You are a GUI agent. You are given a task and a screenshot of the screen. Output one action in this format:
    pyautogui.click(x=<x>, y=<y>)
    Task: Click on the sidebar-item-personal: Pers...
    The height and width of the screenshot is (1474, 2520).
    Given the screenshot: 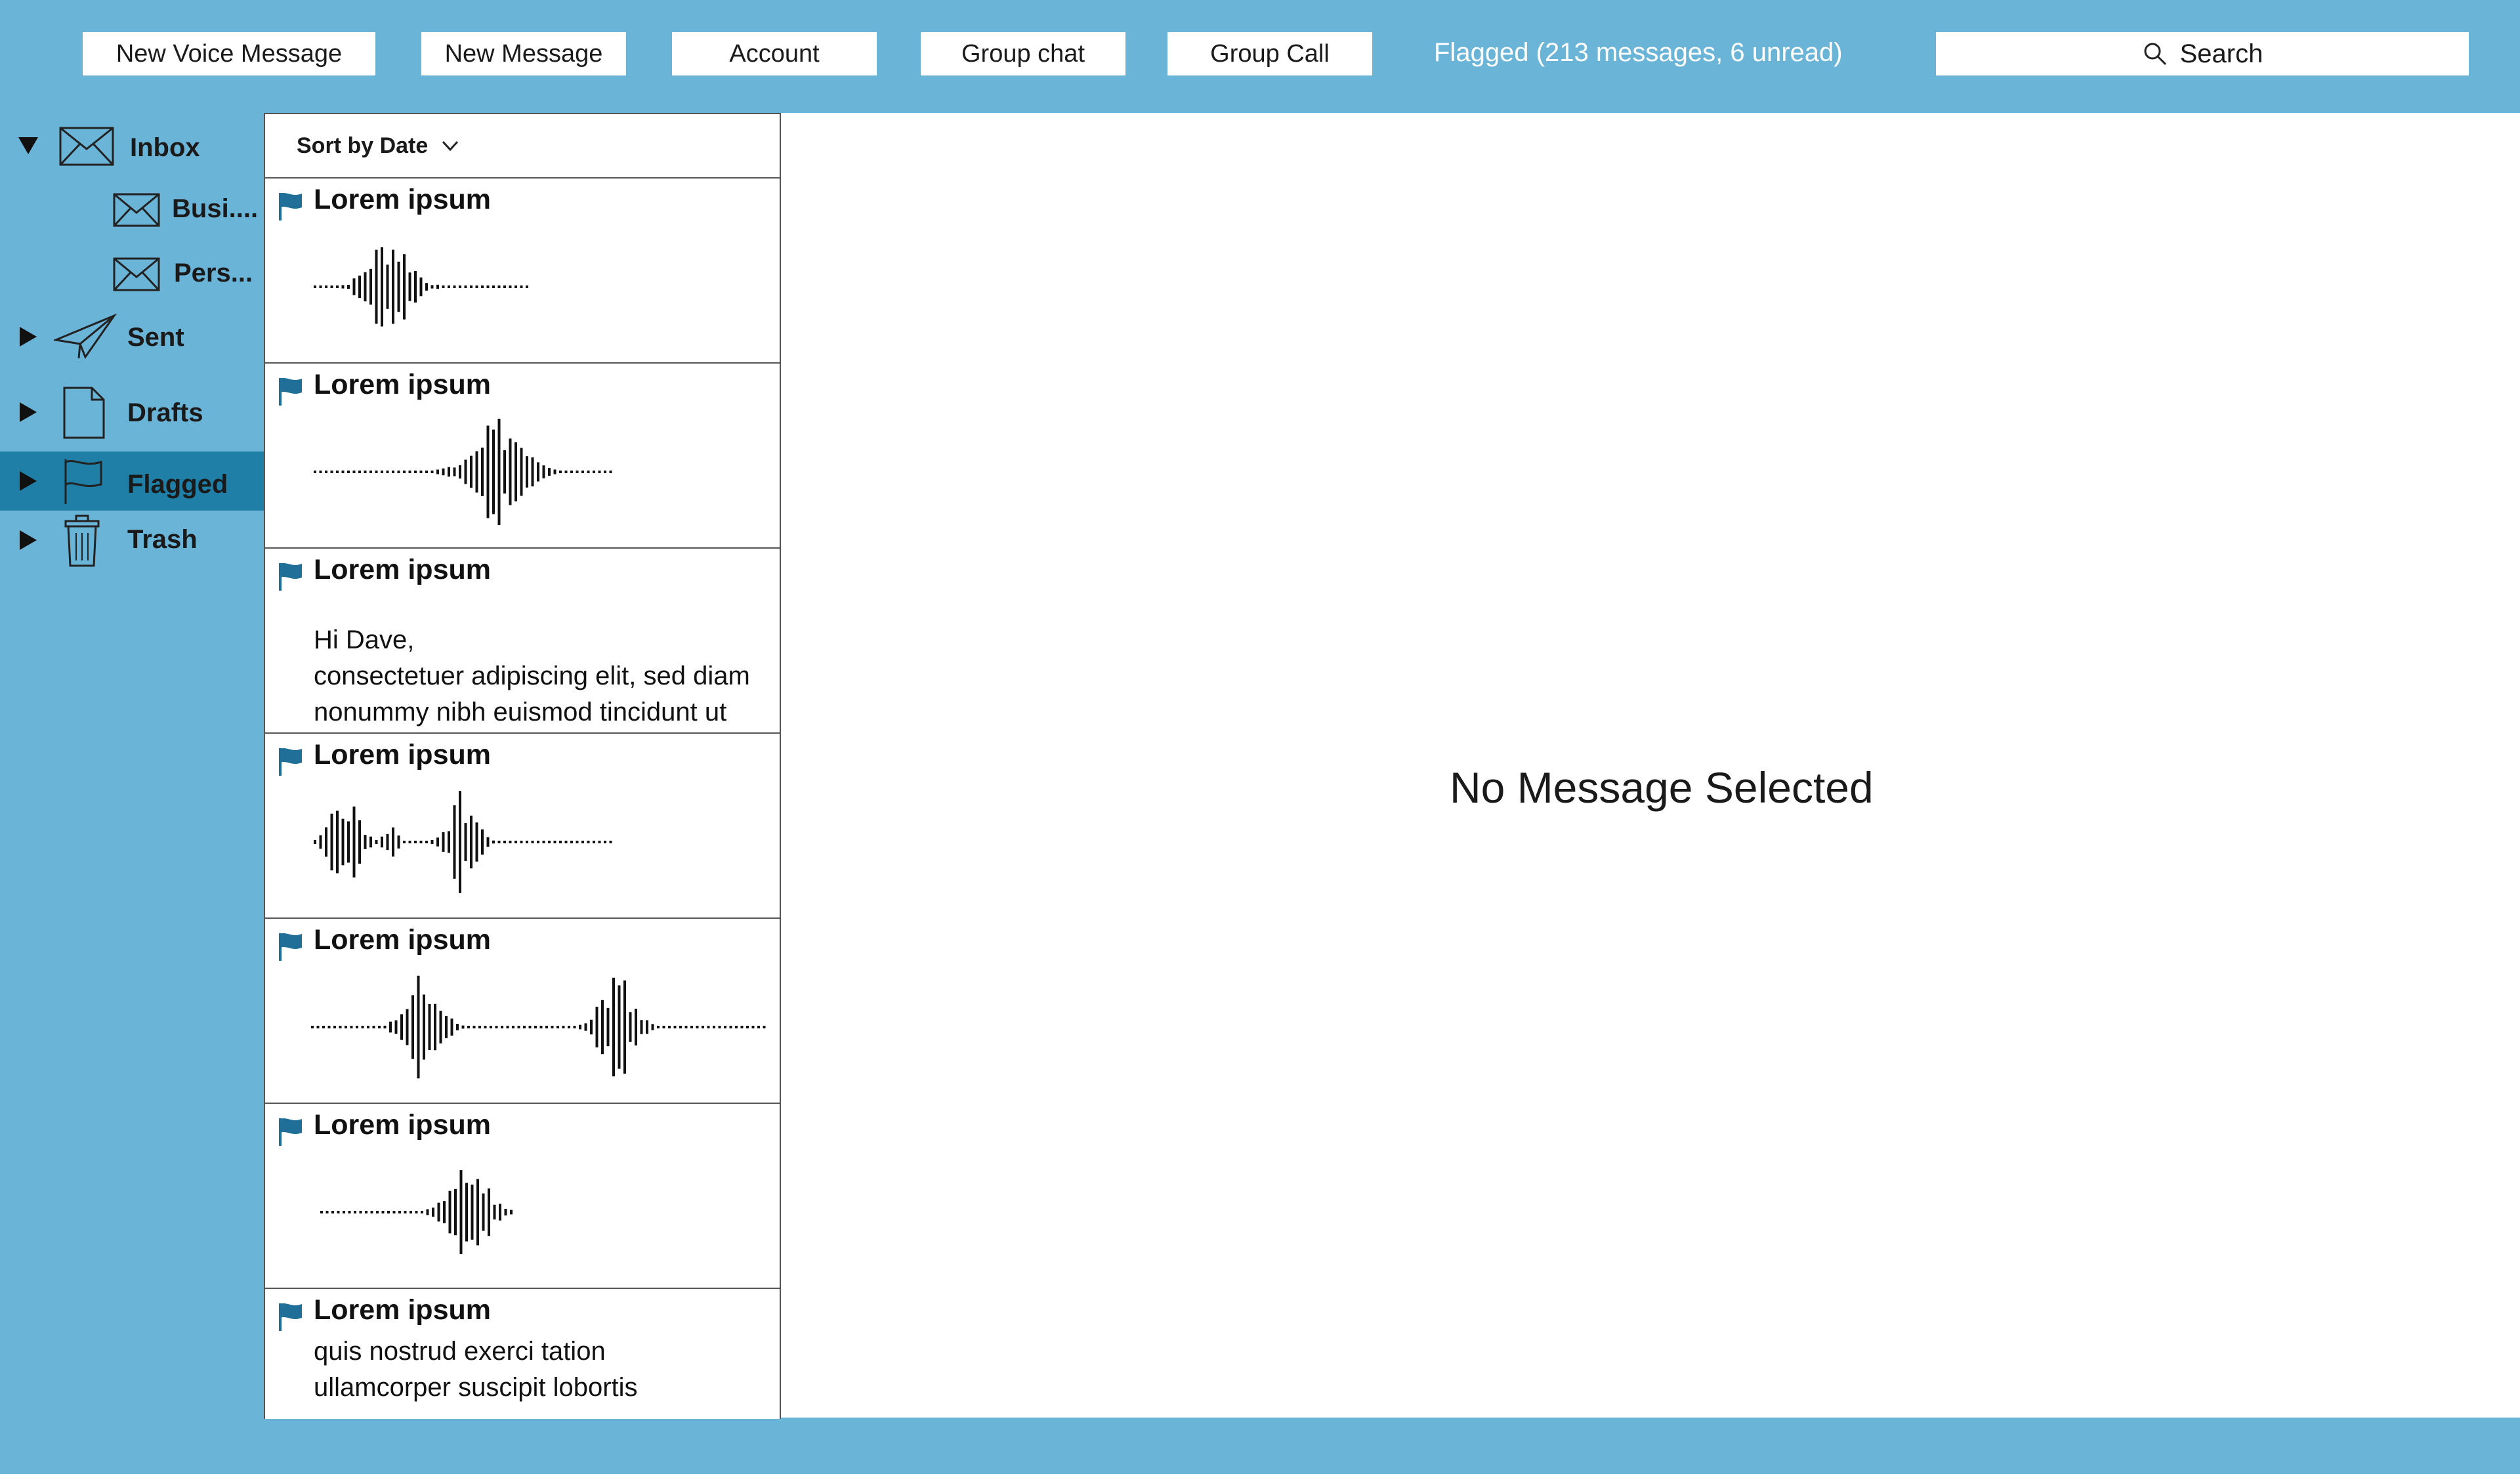 What is the action you would take?
    pyautogui.click(x=132, y=272)
    